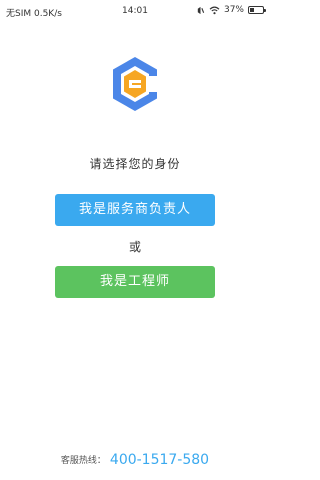  I want to click on customer-service-hotline: 客服热线： 400-1517-580, so click(135, 458).